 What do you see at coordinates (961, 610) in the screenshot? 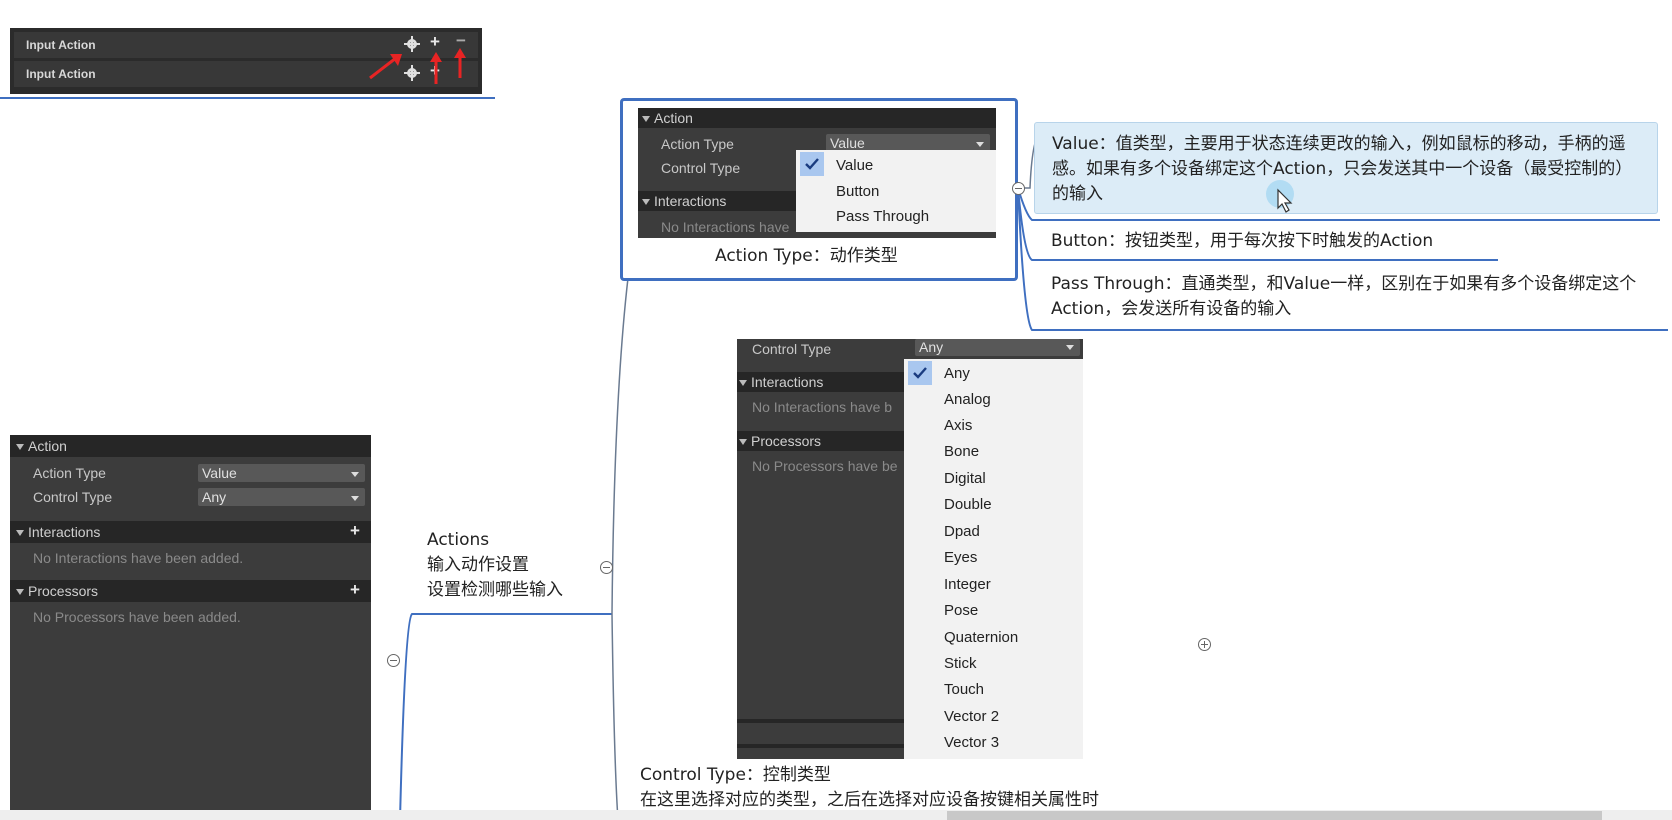
I see `menu-item-pose: Pose` at bounding box center [961, 610].